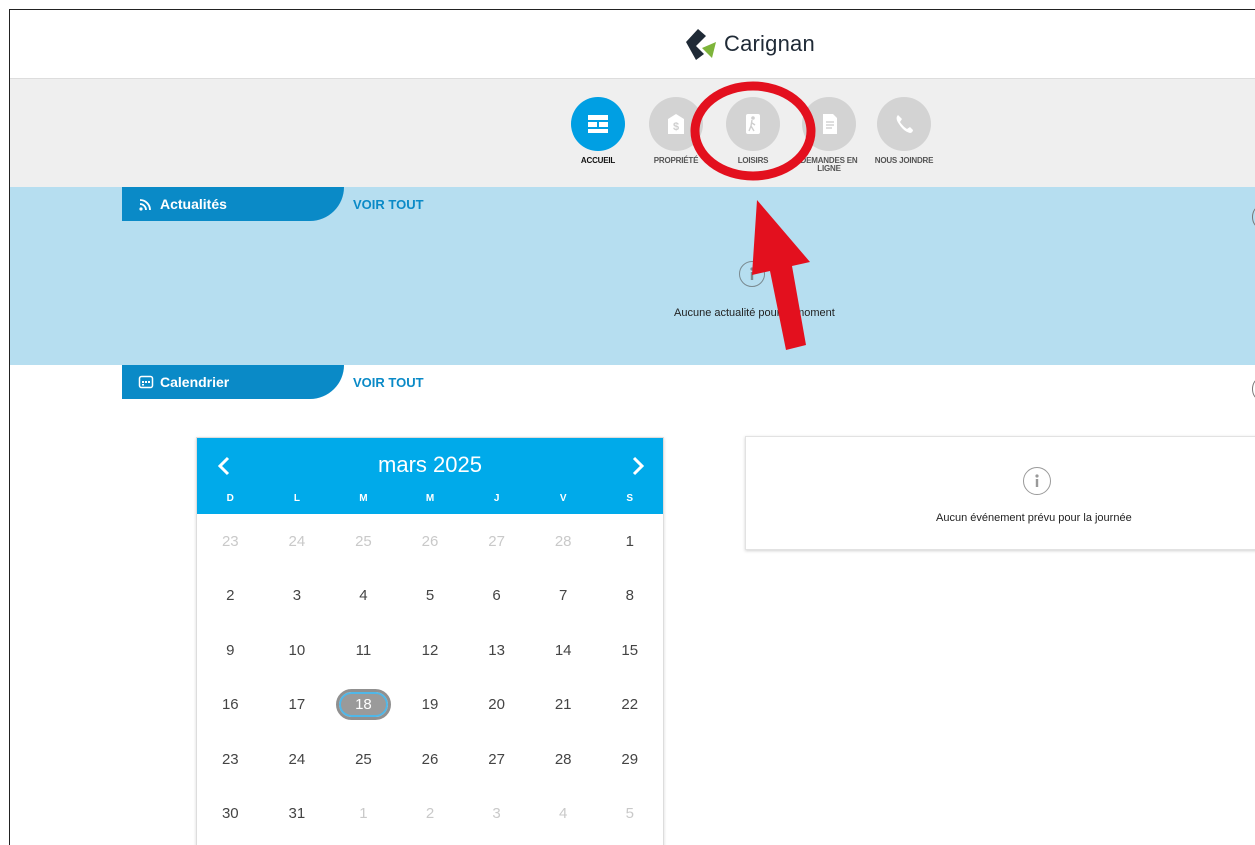  Describe the element at coordinates (230, 650) in the screenshot. I see `calendar-day: 9` at that location.